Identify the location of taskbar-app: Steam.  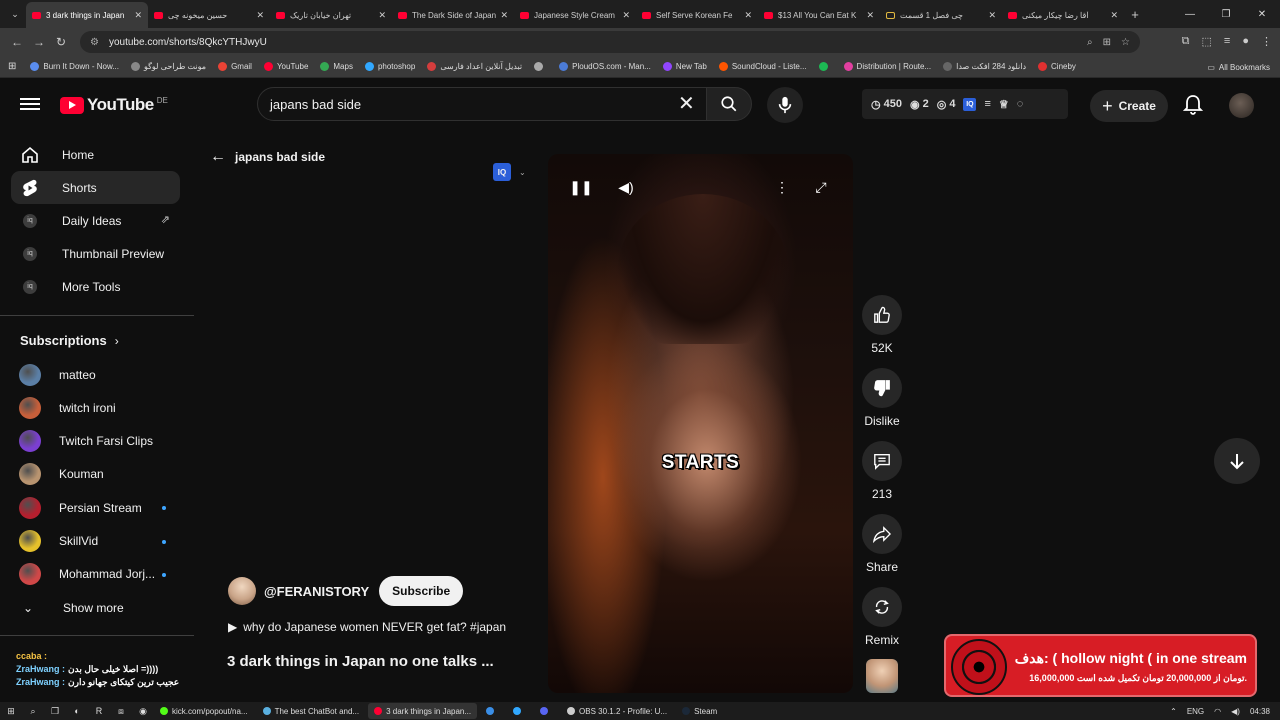
(699, 711).